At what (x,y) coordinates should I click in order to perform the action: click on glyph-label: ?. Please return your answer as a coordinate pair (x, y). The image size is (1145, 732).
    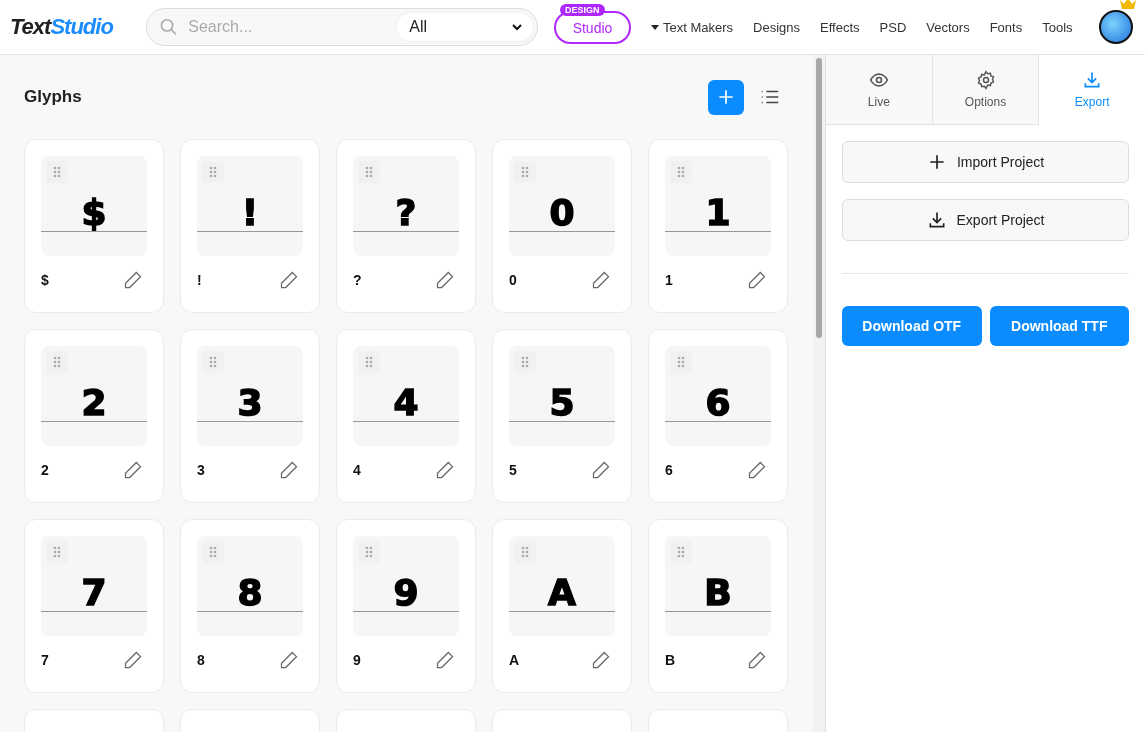
    Looking at the image, I should click on (357, 280).